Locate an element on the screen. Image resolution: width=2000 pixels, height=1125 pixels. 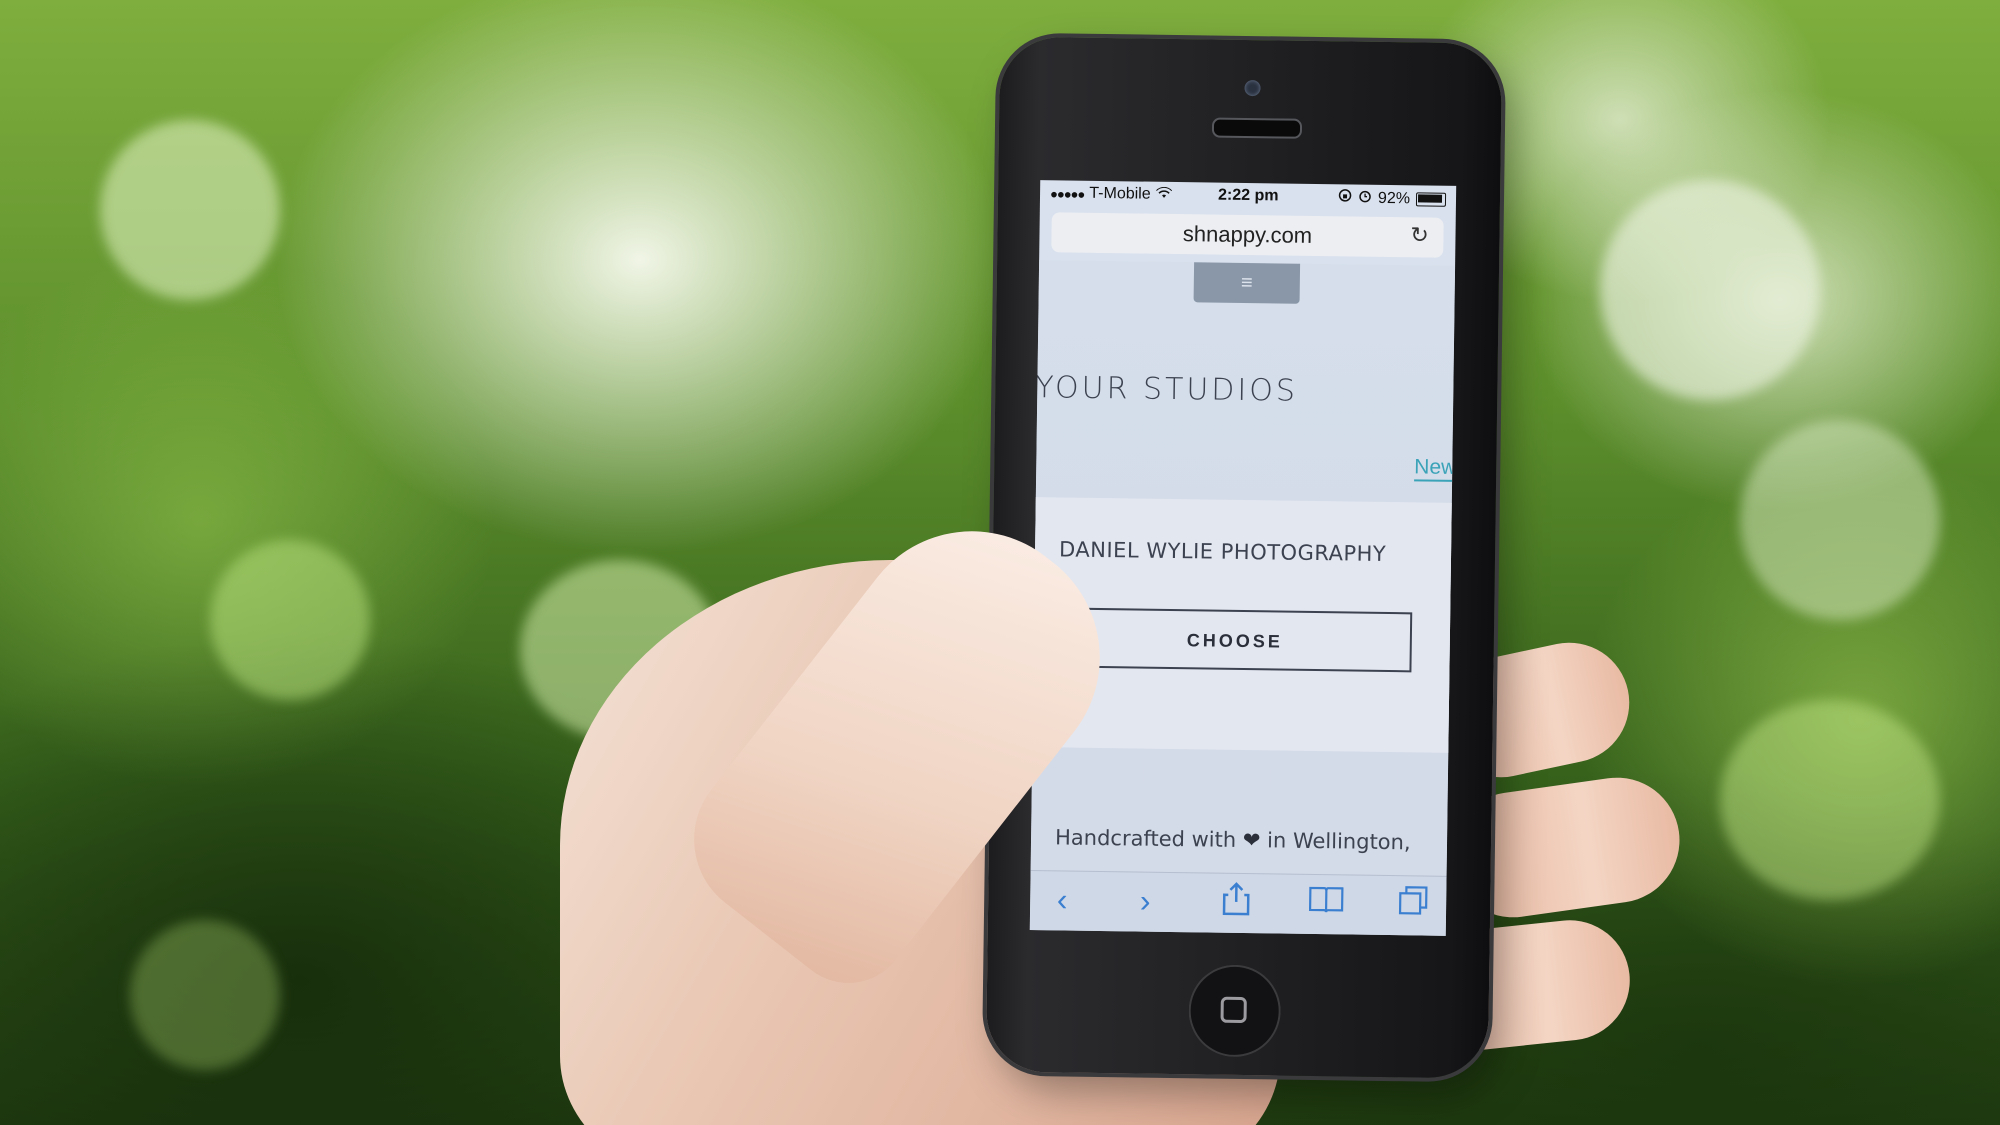
choose-button: CHOOSE is located at coordinates (1235, 640).